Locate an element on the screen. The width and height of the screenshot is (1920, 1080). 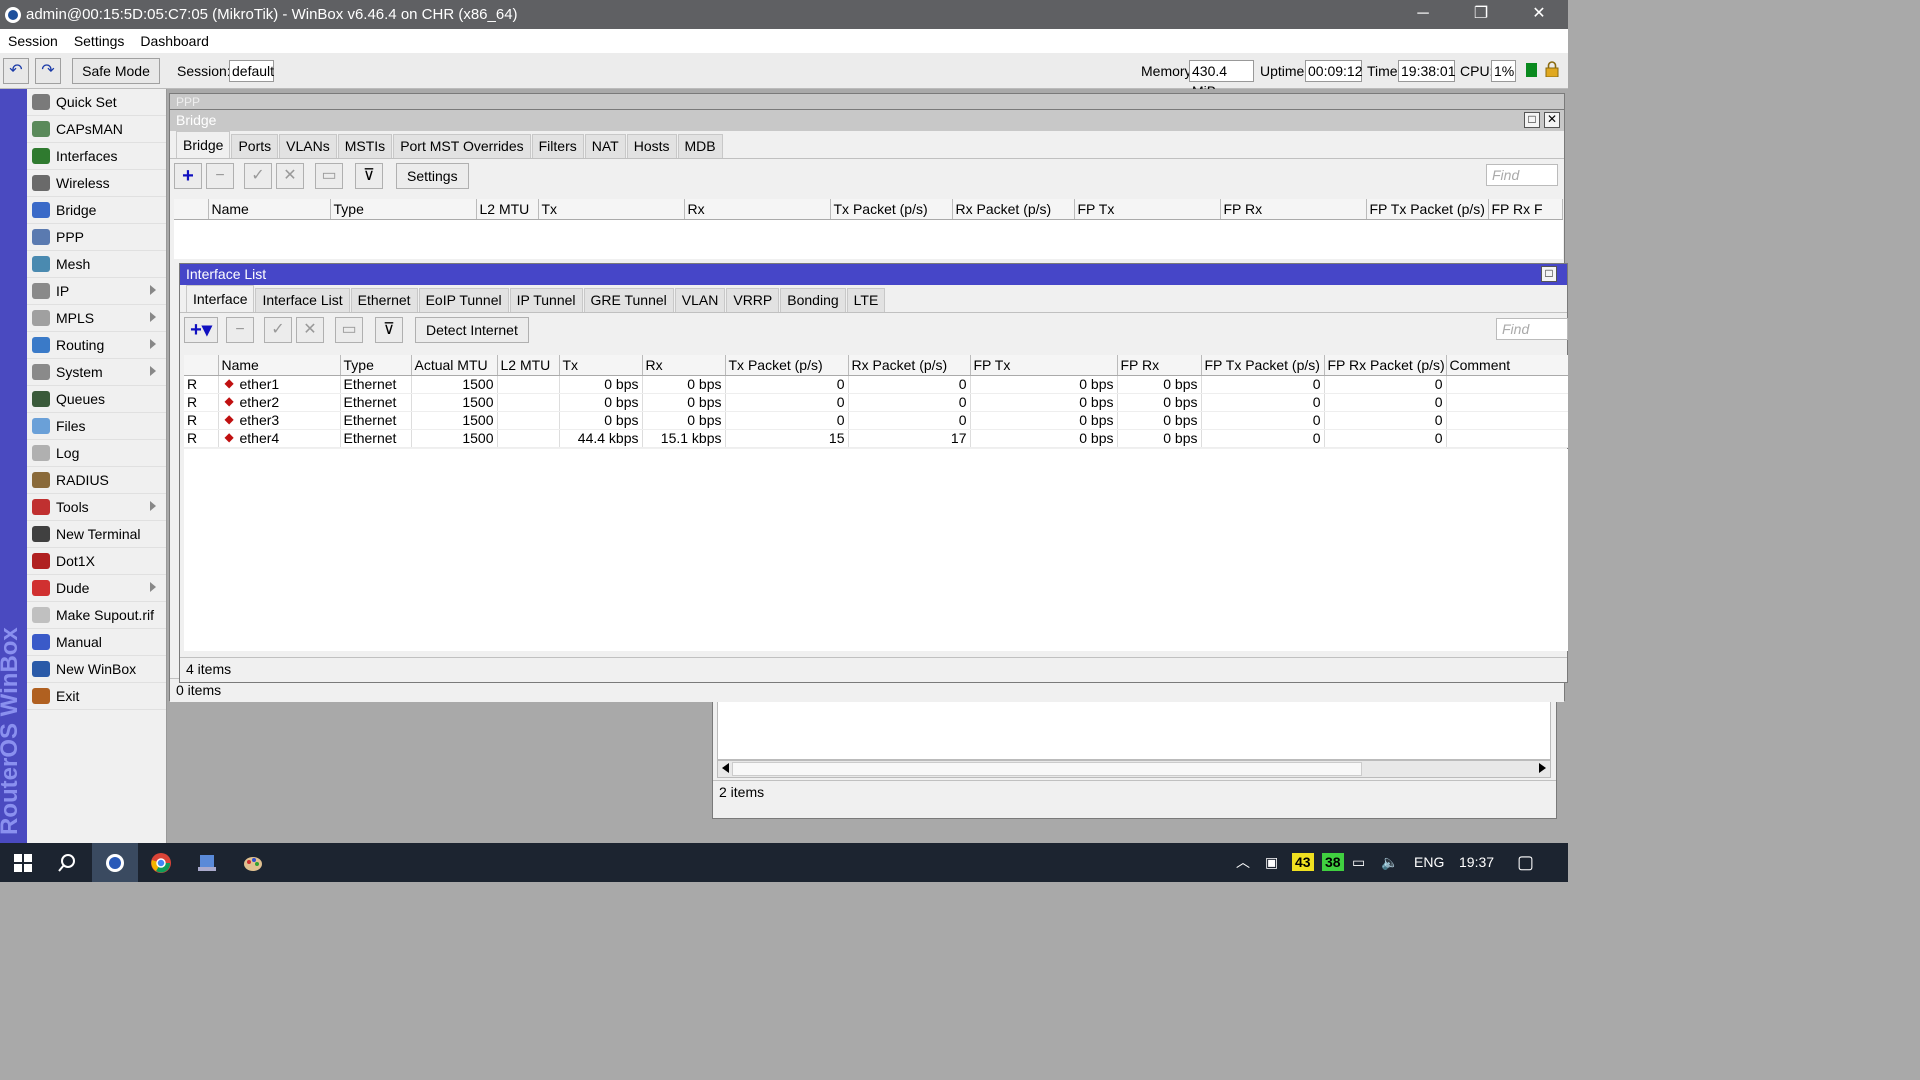
tab-mdb: MDB is located at coordinates (700, 146).